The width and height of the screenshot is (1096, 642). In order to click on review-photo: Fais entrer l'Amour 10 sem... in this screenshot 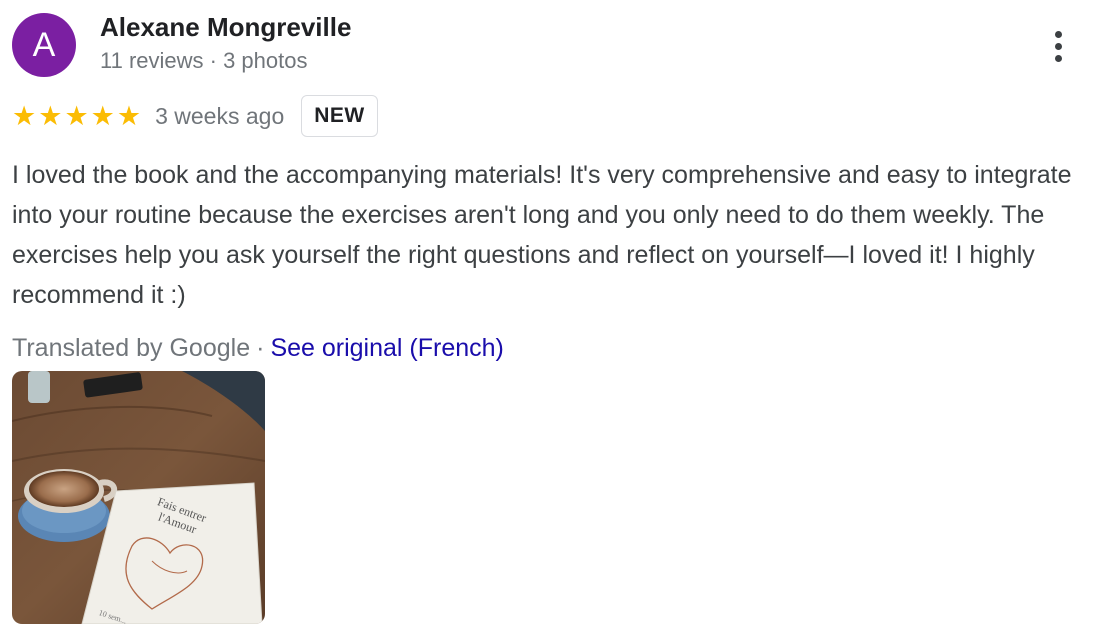, I will do `click(138, 497)`.